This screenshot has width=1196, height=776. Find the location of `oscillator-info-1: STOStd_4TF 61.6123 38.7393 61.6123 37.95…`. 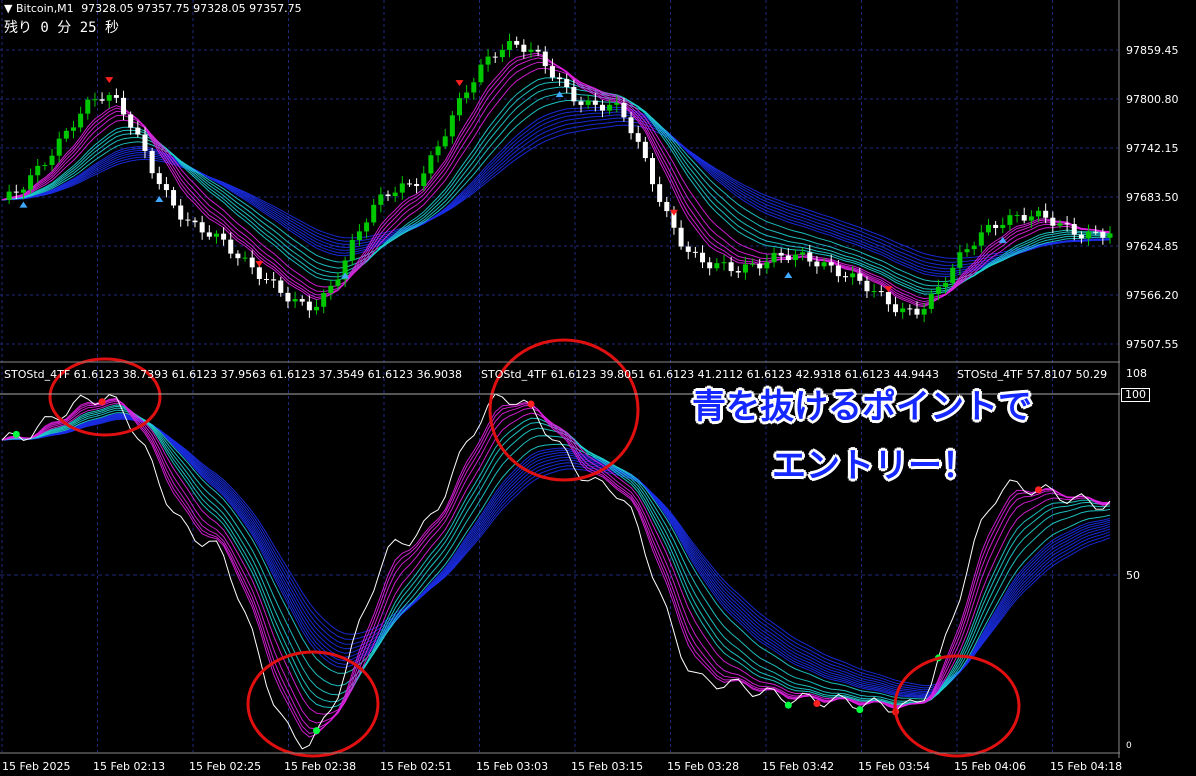

oscillator-info-1: STOStd_4TF 61.6123 38.7393 61.6123 37.95… is located at coordinates (233, 374).